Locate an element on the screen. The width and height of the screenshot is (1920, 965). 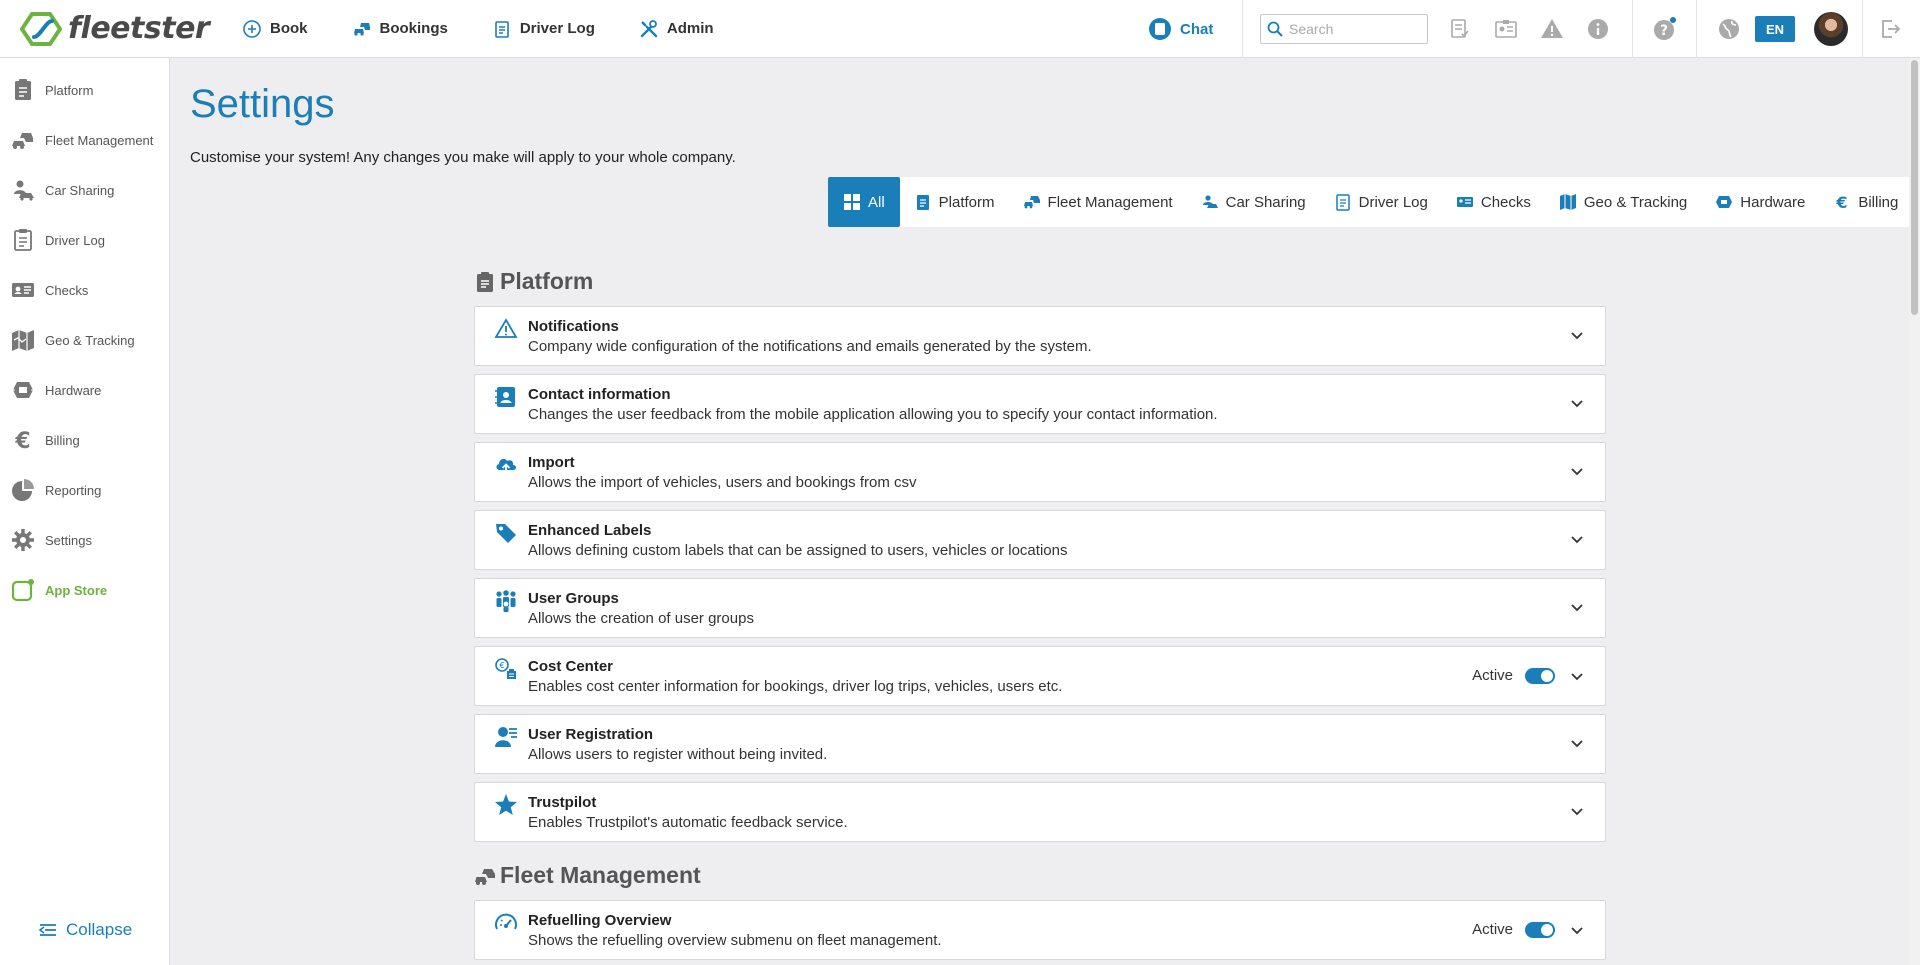
sidebar-item-fleet-management: Fleet Management is located at coordinates (85, 140).